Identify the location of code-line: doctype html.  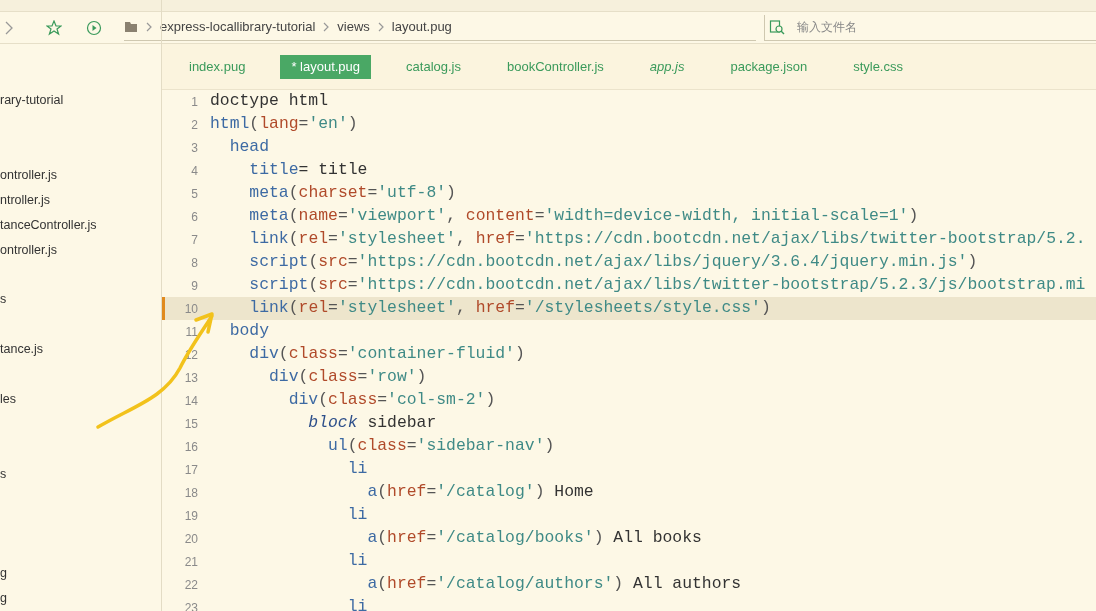
(269, 101).